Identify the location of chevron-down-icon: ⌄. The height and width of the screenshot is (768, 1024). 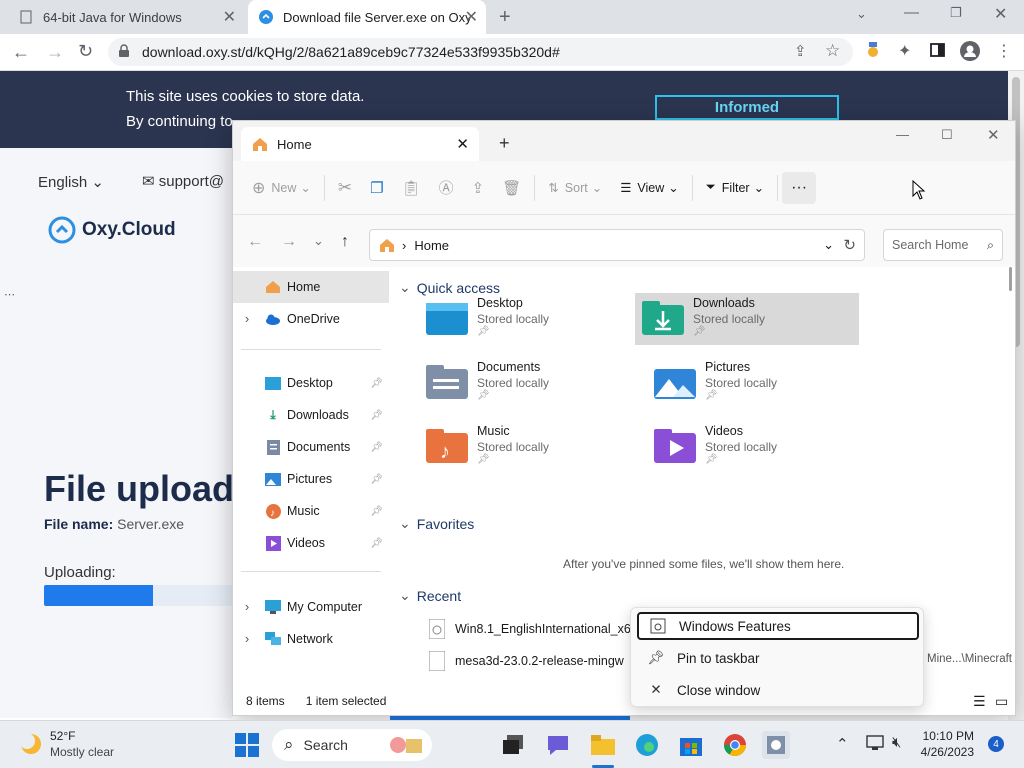
(828, 245).